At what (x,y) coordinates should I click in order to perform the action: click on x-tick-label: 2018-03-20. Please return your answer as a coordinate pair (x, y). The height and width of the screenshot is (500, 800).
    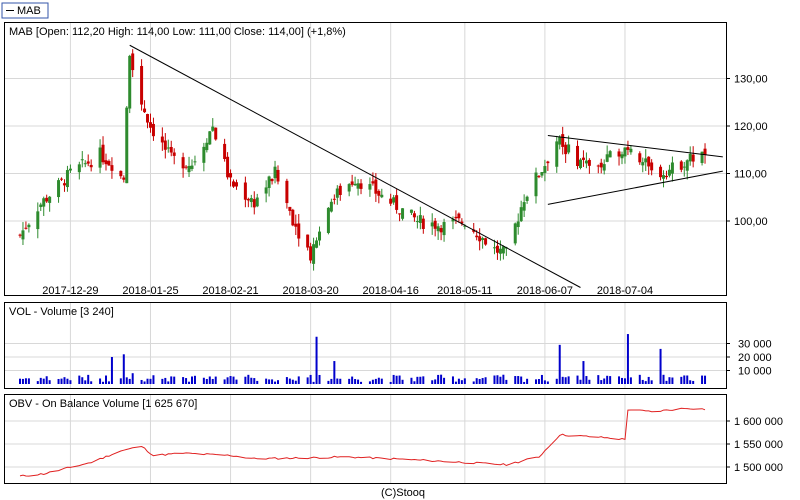
    Looking at the image, I should click on (310, 291).